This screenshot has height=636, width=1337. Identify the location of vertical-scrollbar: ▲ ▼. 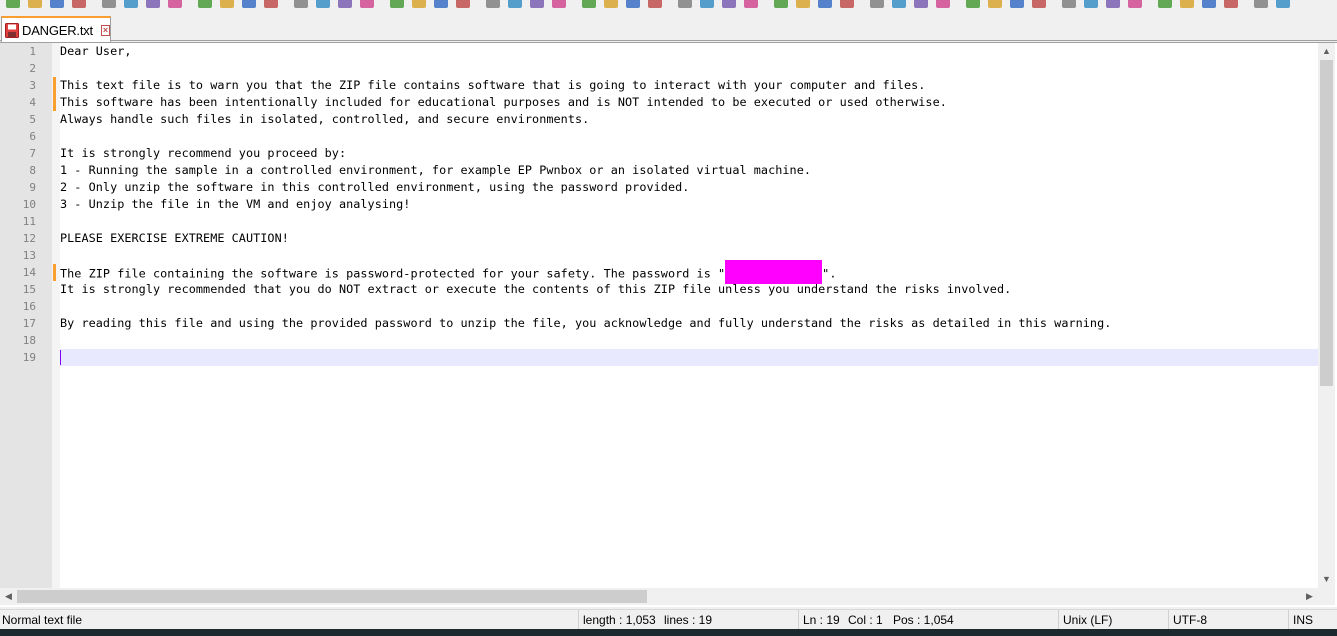
(1326, 315).